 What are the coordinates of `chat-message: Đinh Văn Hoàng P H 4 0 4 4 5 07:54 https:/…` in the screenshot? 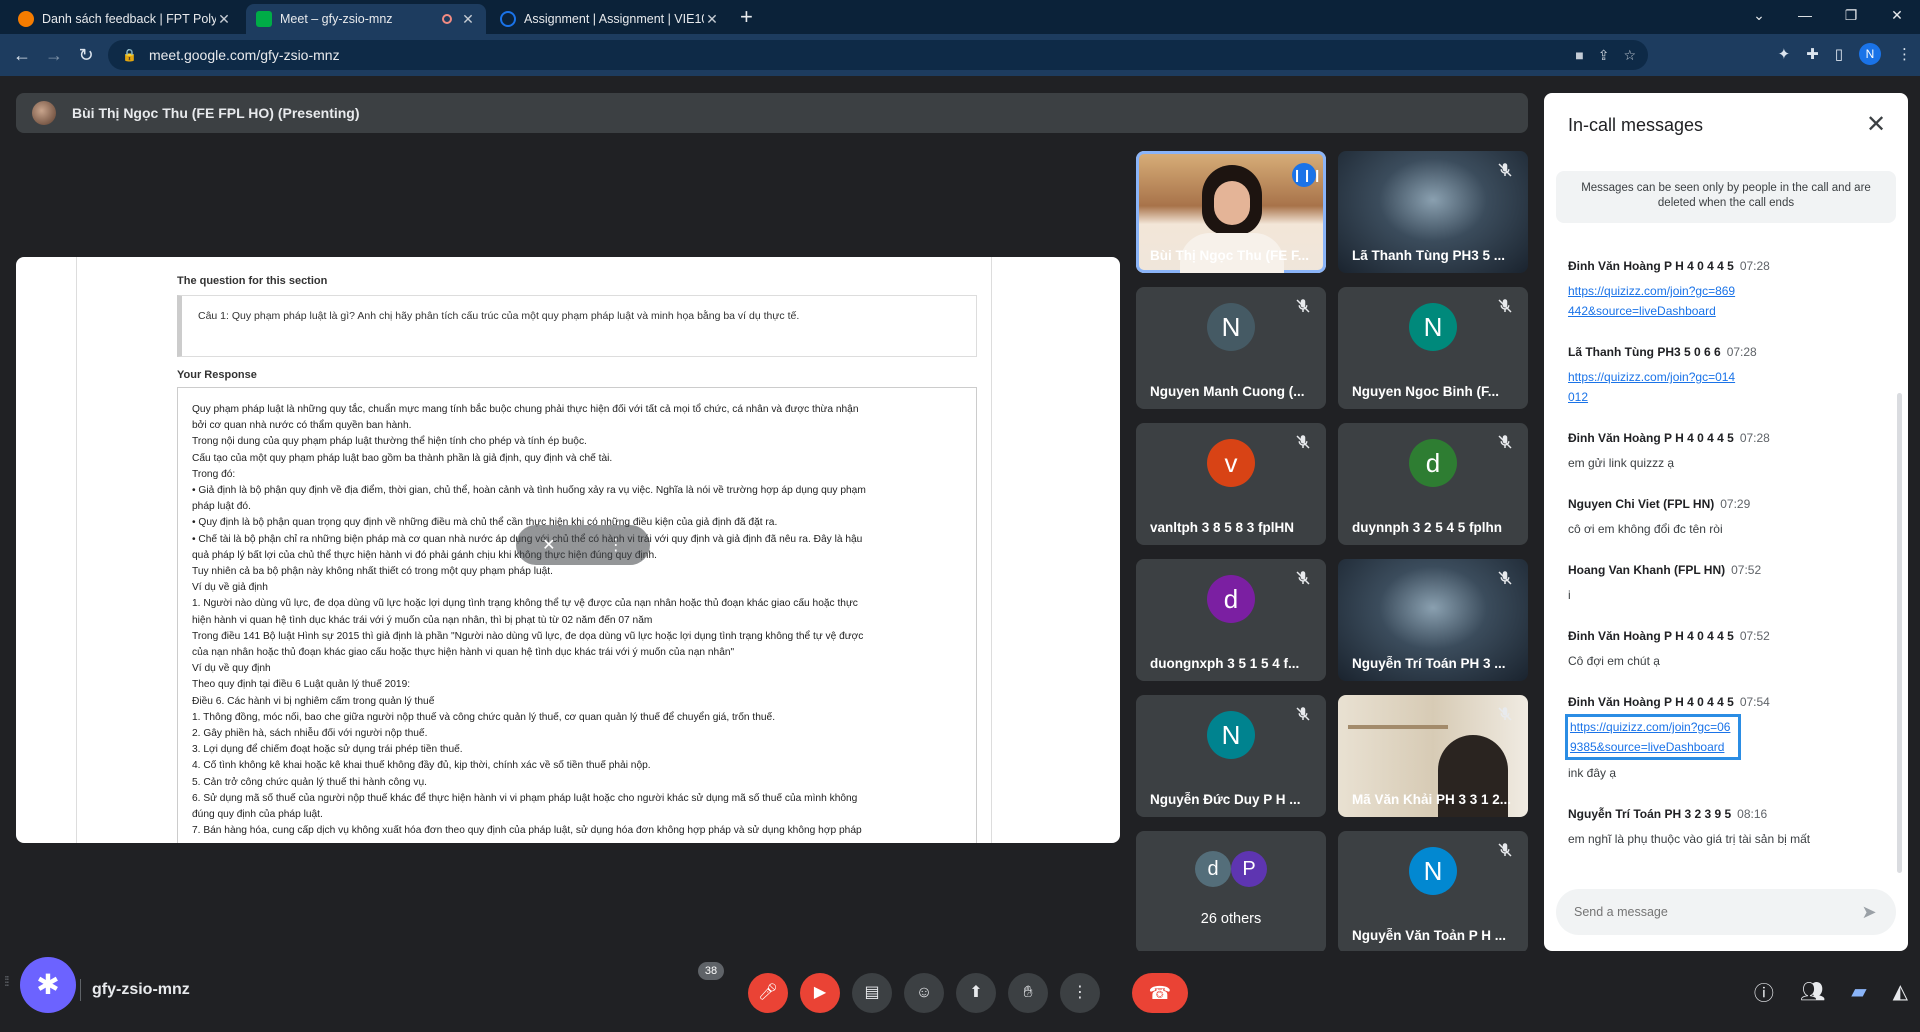 It's located at (1724, 738).